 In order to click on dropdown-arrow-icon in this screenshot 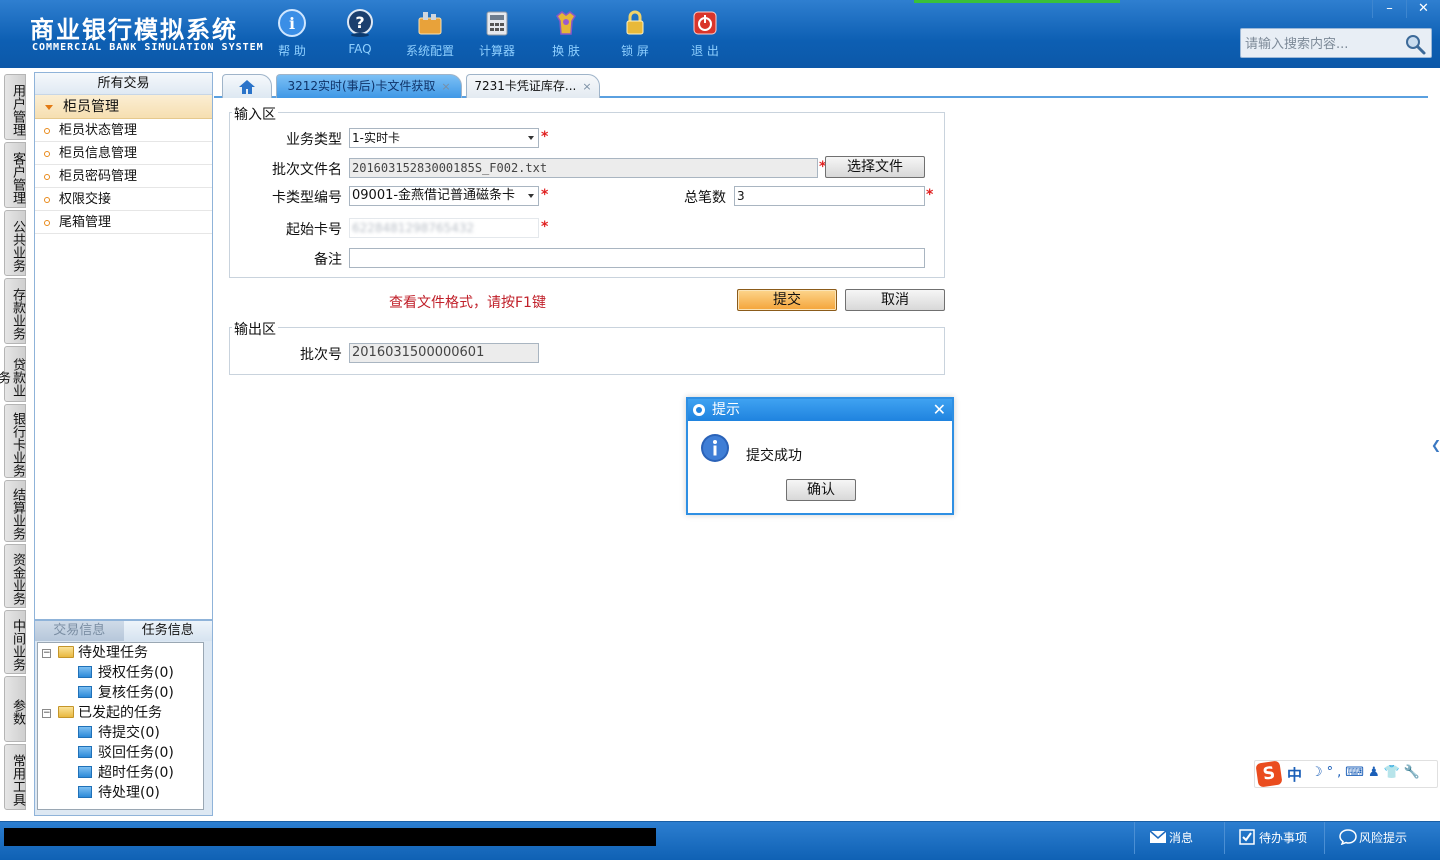, I will do `click(531, 196)`.